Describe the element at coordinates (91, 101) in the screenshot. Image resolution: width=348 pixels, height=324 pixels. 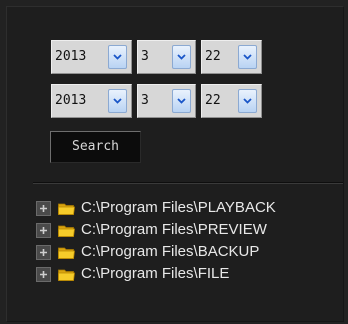
I see `end-year-select: 2013` at that location.